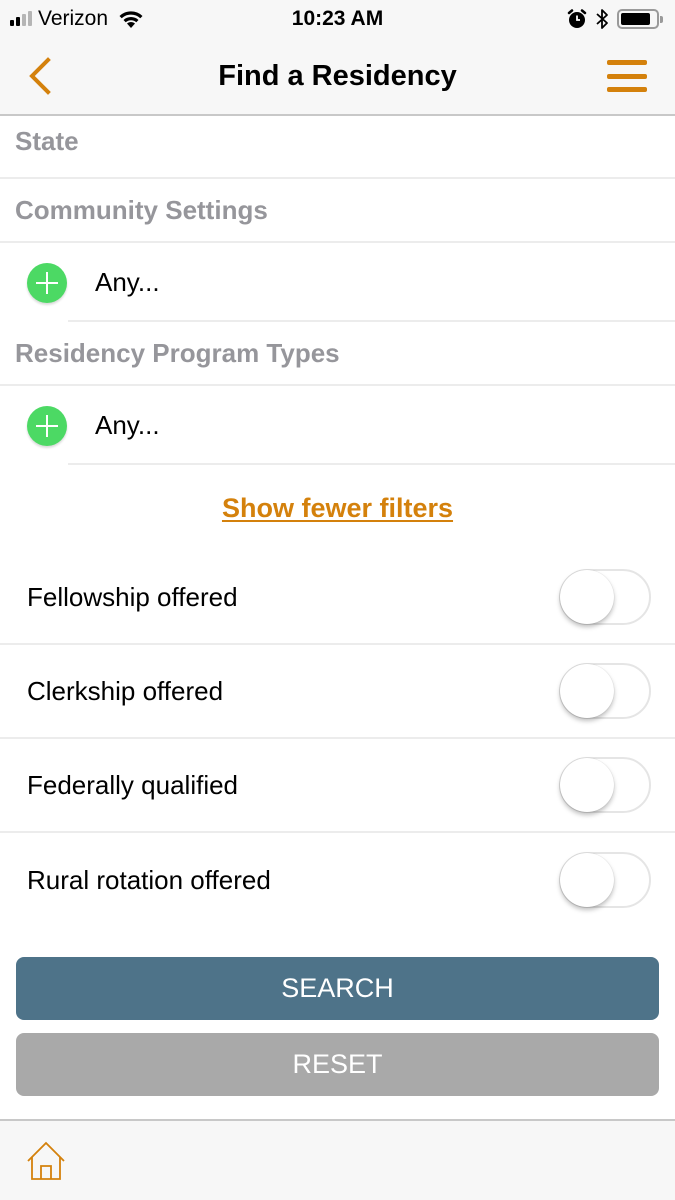 The width and height of the screenshot is (675, 1200). I want to click on nav-bar: Find a Residency, so click(337, 77).